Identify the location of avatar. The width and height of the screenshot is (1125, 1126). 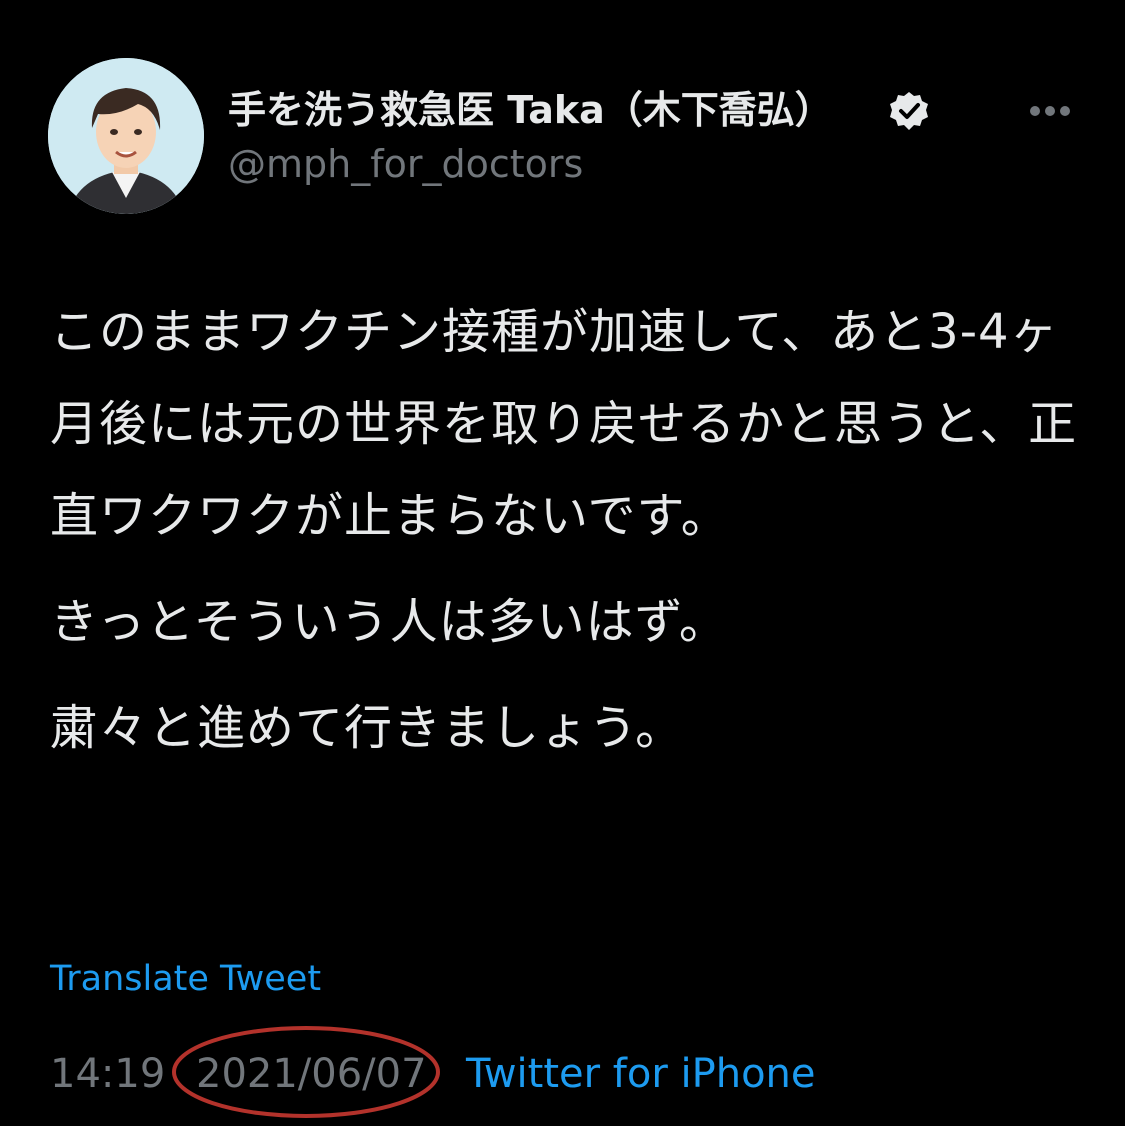
(126, 136).